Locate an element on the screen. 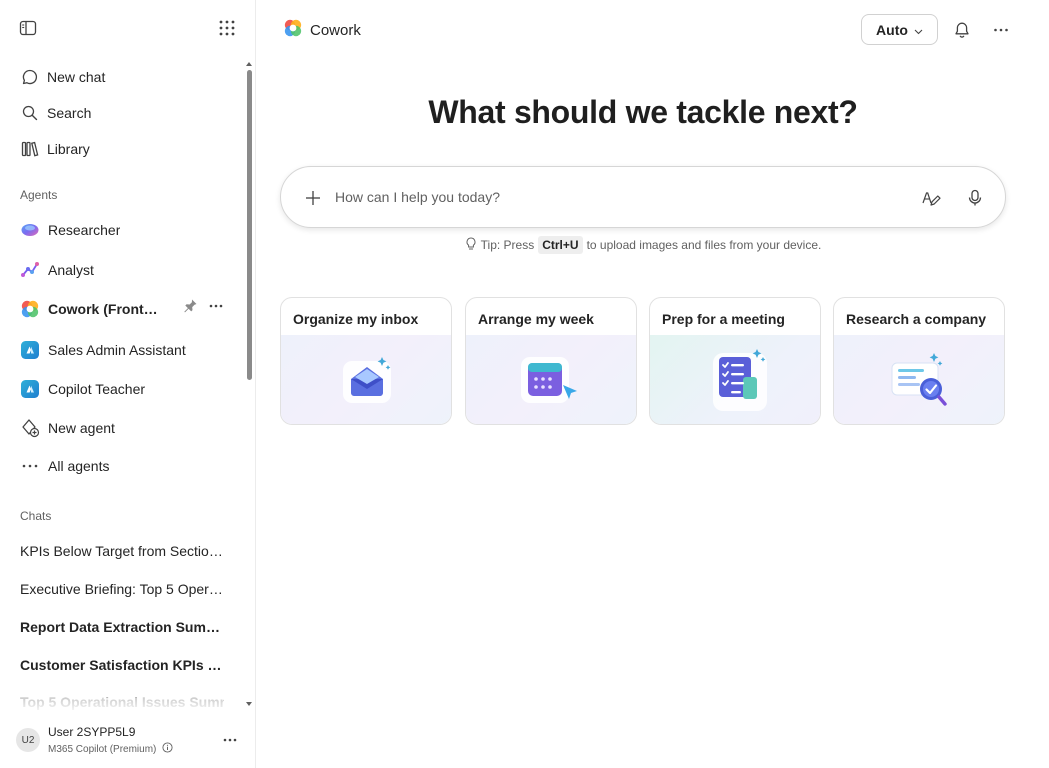  shortcut-key: Ctrl+U is located at coordinates (560, 245).